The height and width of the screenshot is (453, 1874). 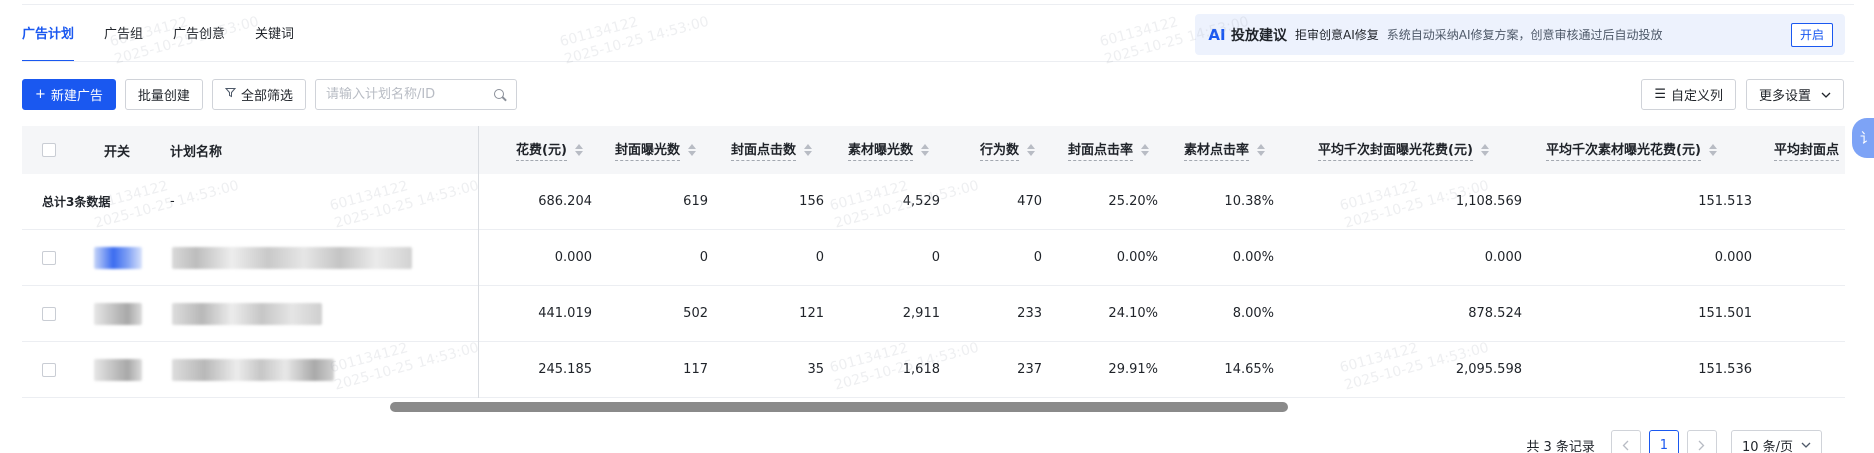 What do you see at coordinates (196, 152) in the screenshot?
I see `header-plan-name: 计划名称` at bounding box center [196, 152].